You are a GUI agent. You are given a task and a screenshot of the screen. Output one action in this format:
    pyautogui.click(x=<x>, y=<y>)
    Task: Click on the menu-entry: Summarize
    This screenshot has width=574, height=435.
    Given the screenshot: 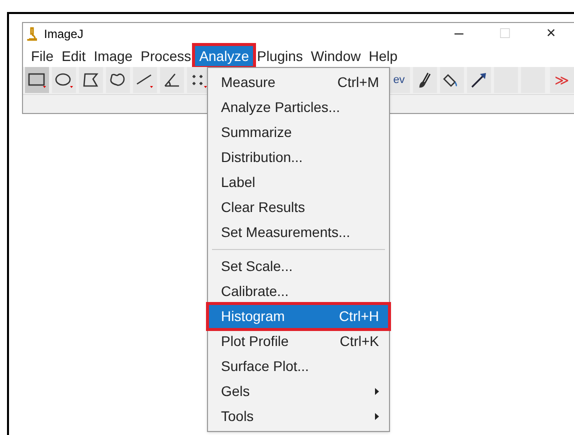 What is the action you would take?
    pyautogui.click(x=298, y=132)
    